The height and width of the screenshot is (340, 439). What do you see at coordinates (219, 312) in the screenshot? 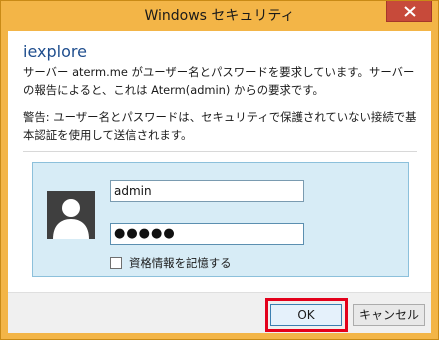
I see `button-footer: OK キャンセル` at bounding box center [219, 312].